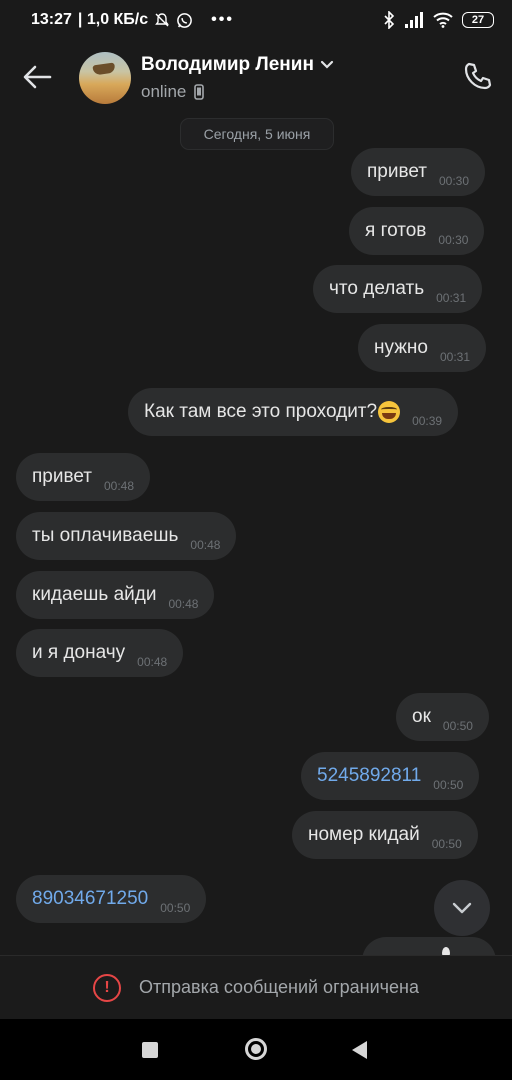  I want to click on back-arrow-icon, so click(37, 77).